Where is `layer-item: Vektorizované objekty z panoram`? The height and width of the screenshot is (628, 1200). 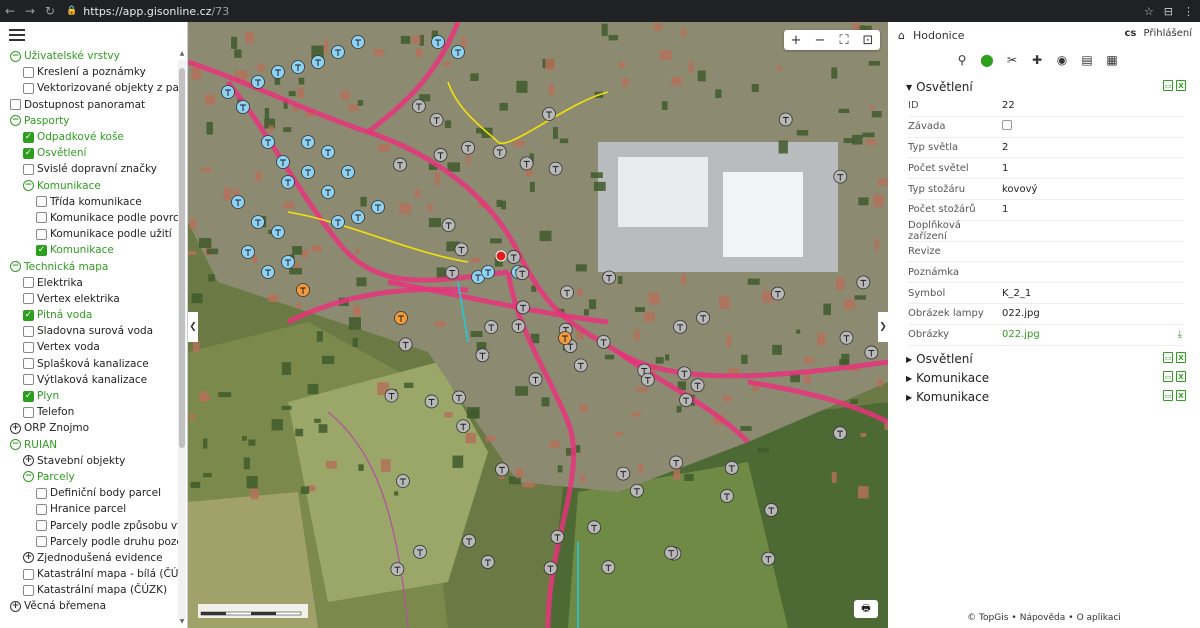 layer-item: Vektorizované objekty z panoram is located at coordinates (90, 88).